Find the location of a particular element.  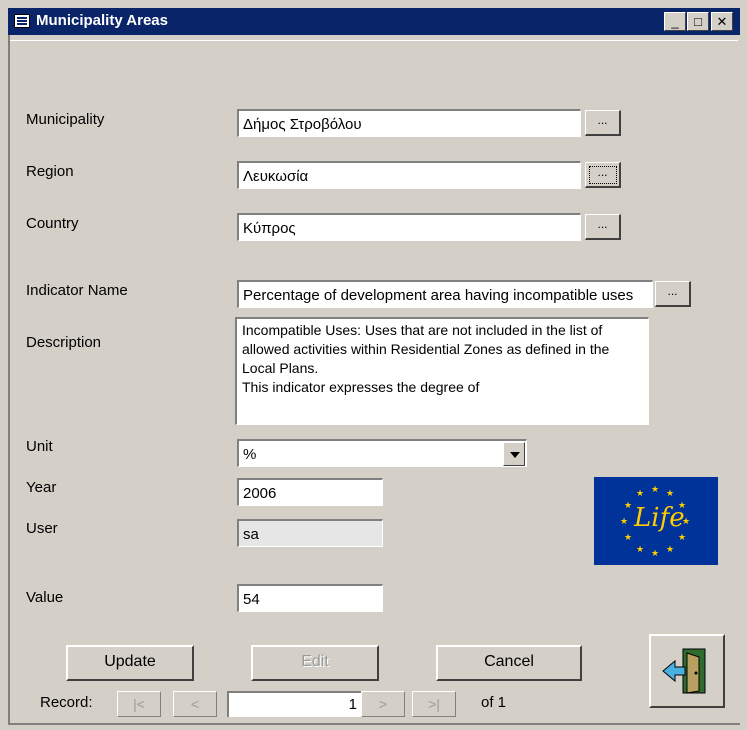

next-record-button: > is located at coordinates (383, 704).